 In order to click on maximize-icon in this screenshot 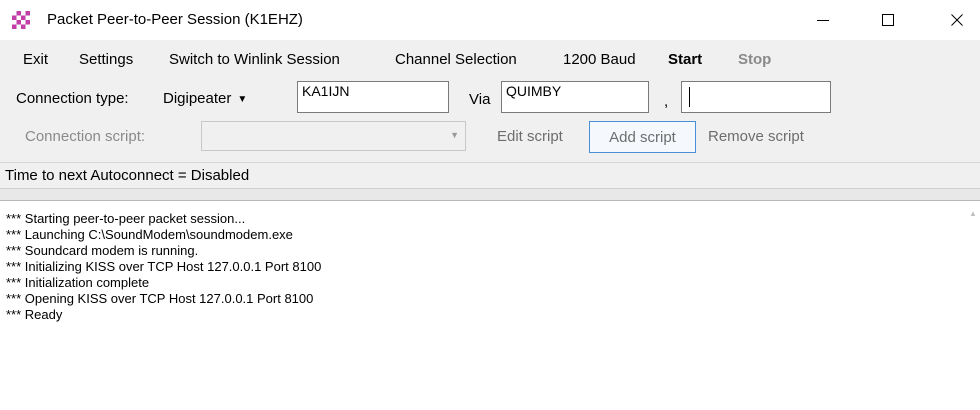, I will do `click(888, 20)`.